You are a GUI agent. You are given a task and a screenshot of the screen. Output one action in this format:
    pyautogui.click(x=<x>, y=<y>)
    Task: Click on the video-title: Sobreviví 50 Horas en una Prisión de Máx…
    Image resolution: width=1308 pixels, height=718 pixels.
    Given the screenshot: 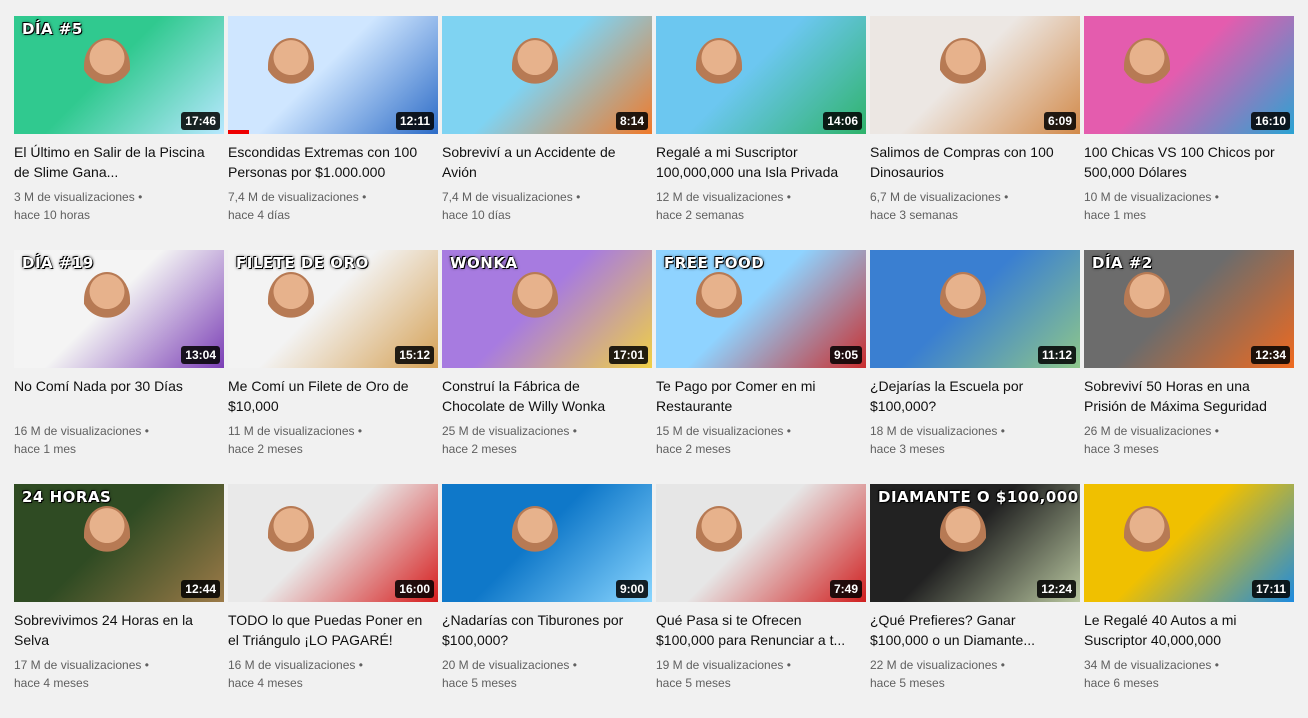 What is the action you would take?
    pyautogui.click(x=1189, y=396)
    